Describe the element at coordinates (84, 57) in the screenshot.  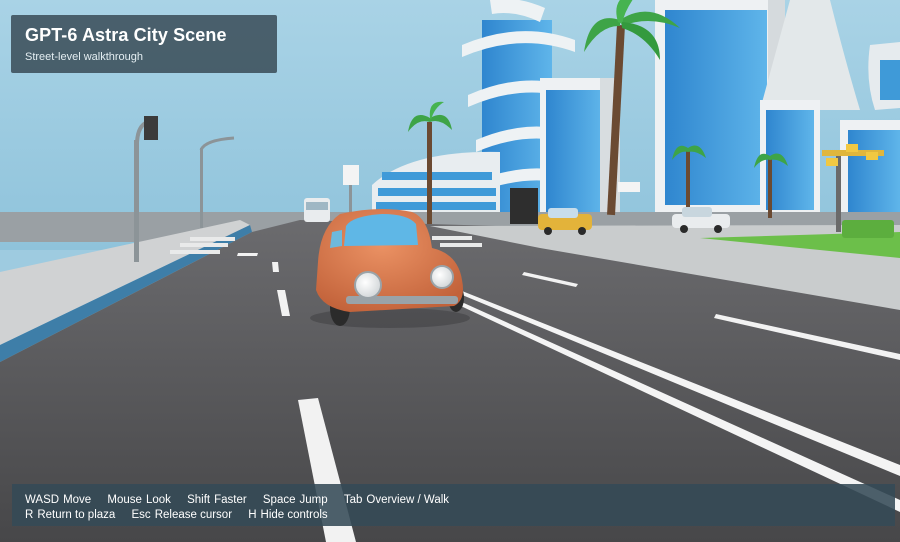
I see `scene-subtitle: Street-level walkthrough` at that location.